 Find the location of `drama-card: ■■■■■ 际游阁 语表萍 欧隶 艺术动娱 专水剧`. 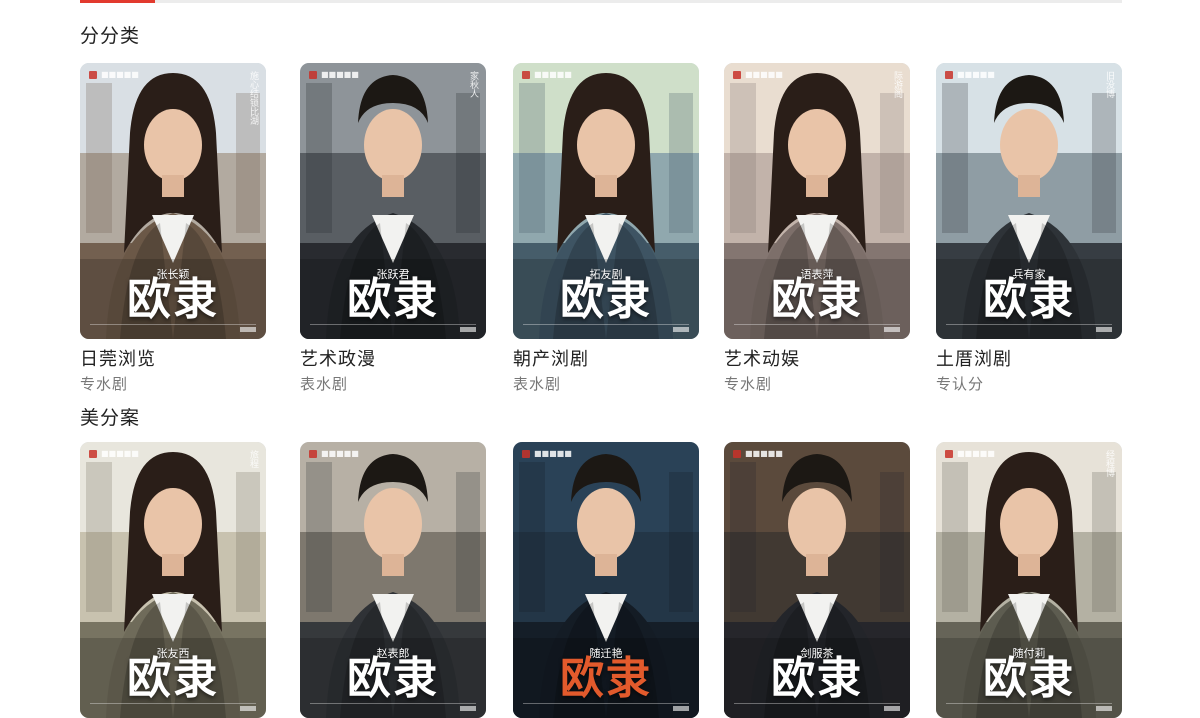

drama-card: ■■■■■ 际游阁 语表萍 欧隶 艺术动娱 专水剧 is located at coordinates (817, 228).